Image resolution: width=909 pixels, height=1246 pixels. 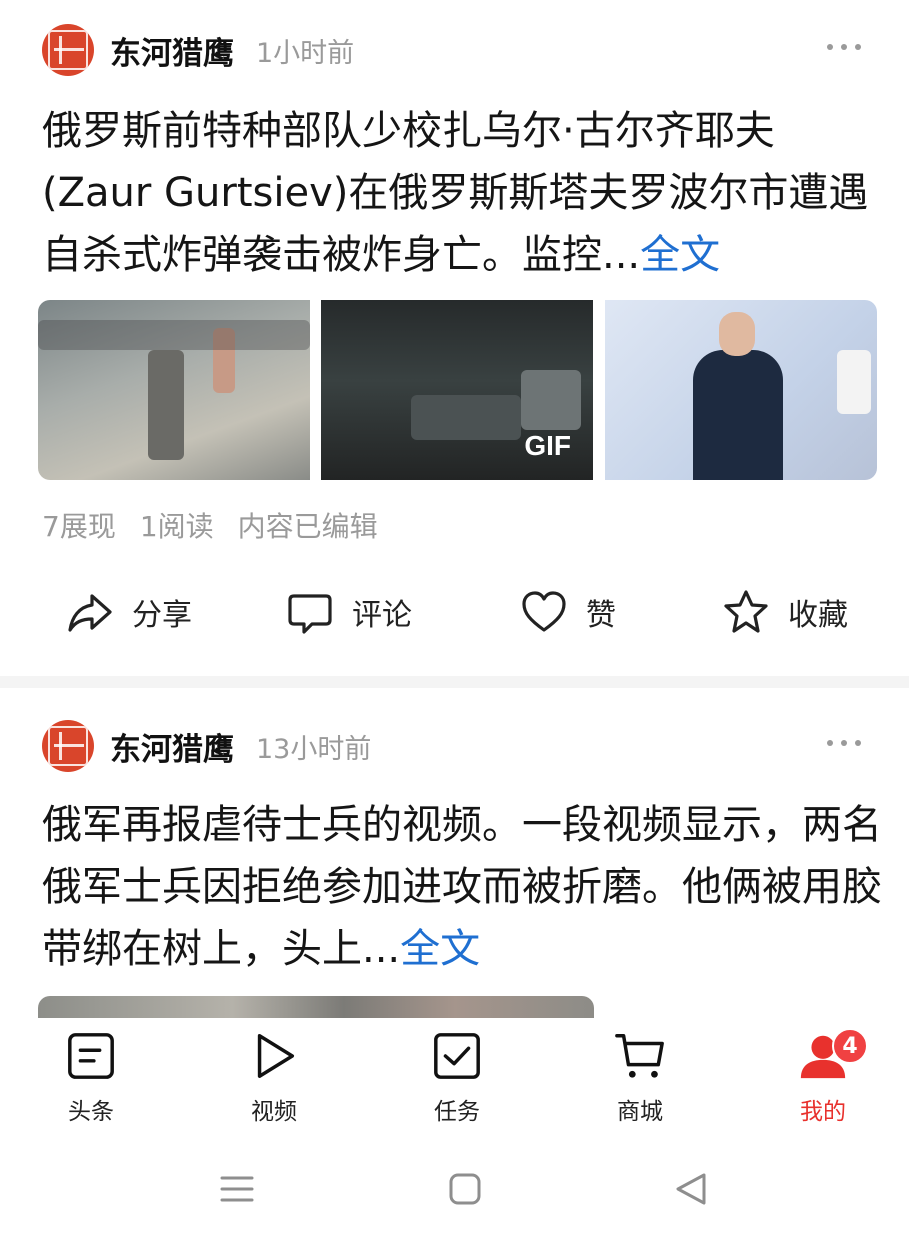 I want to click on article-icon, so click(x=91, y=1056).